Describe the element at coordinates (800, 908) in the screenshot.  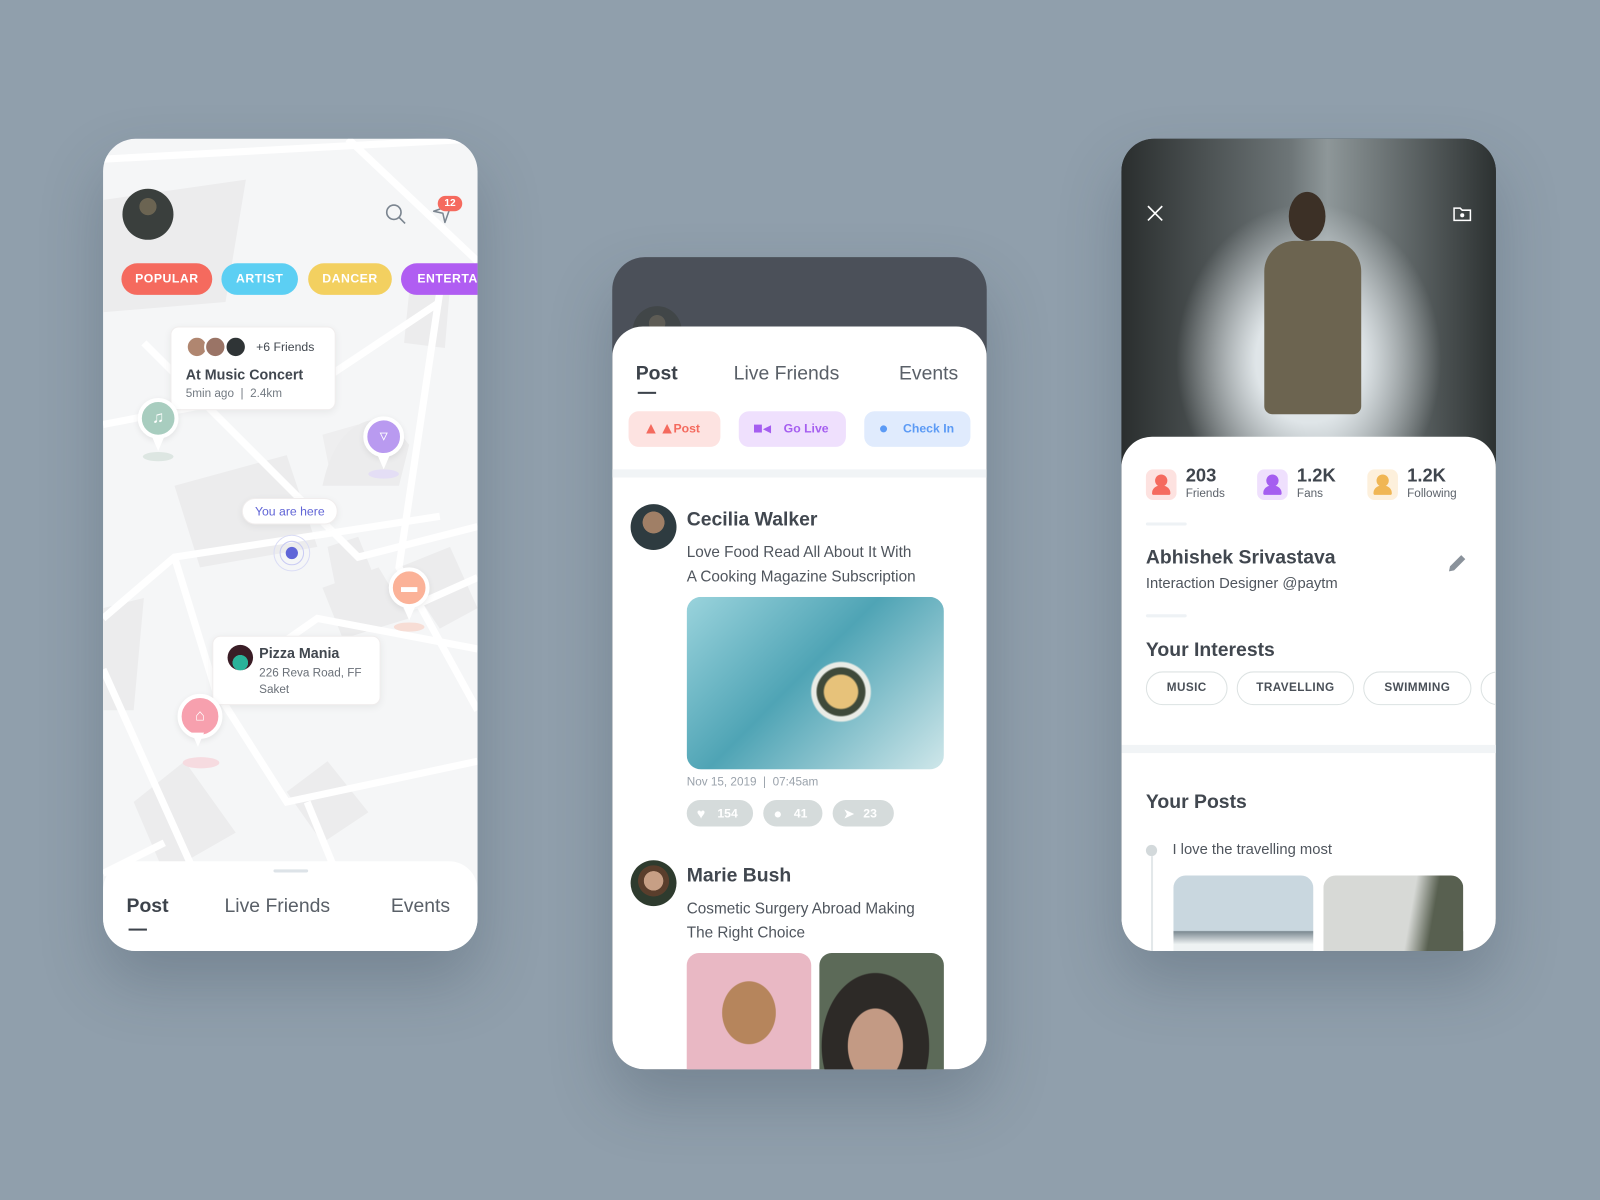
I see `post-text: Cosmetic Surgery Abroad Making` at that location.